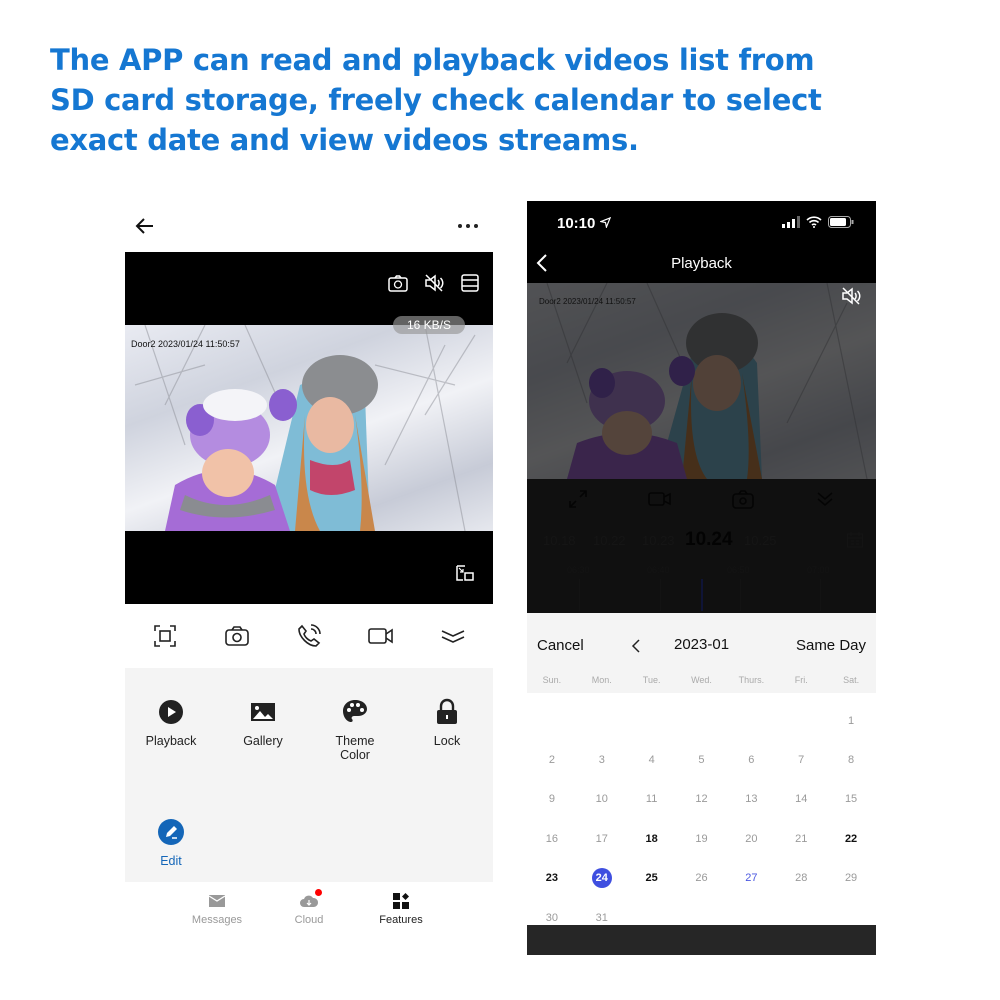  What do you see at coordinates (709, 540) in the screenshot?
I see `date-item-active: 10.24` at bounding box center [709, 540].